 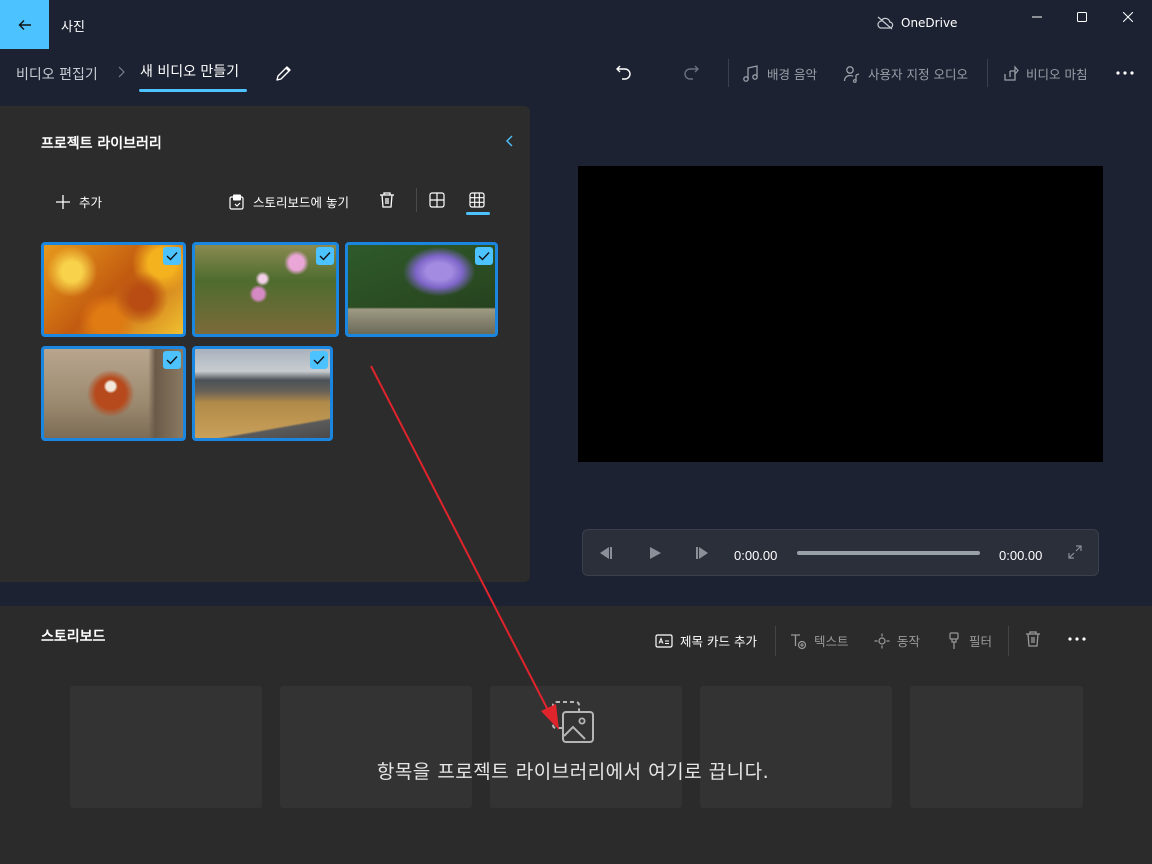 I want to click on play-icon, so click(x=655, y=553).